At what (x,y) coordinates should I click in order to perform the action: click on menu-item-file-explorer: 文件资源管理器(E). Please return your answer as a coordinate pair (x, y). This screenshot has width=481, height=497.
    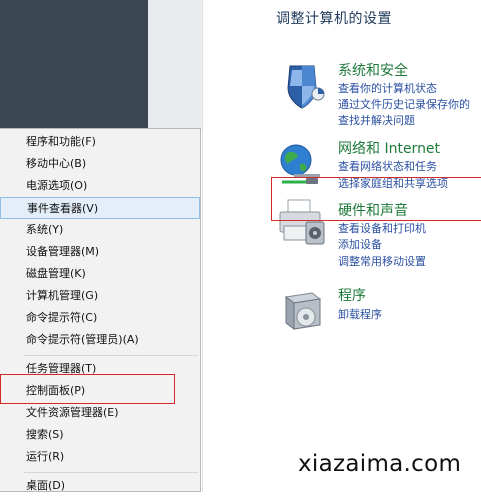
    Looking at the image, I should click on (100, 413).